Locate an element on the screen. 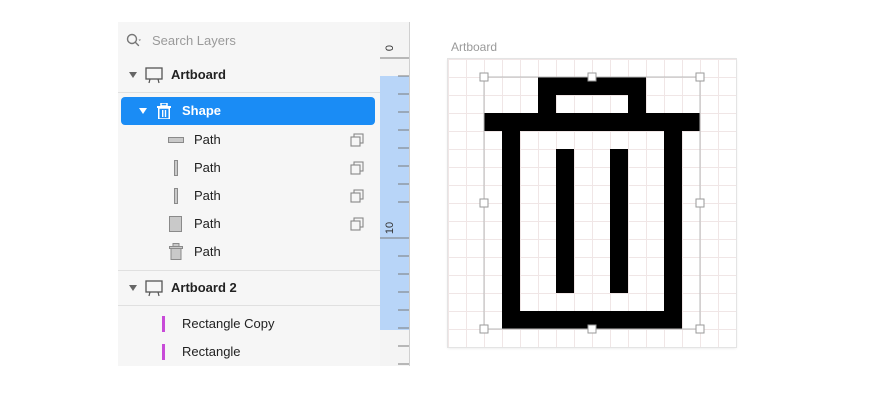 The image size is (870, 400). horizontal-bar-icon is located at coordinates (176, 140).